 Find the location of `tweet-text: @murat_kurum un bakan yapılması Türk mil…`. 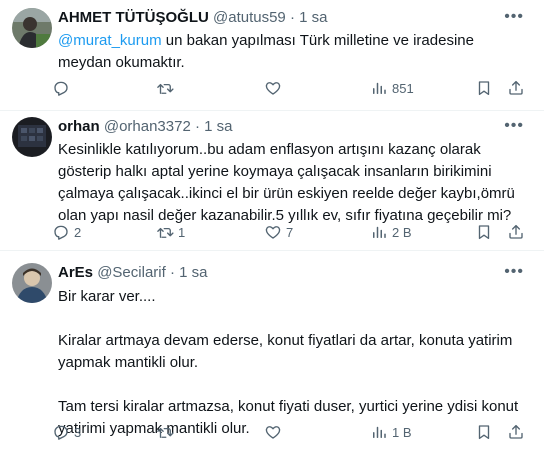

tweet-text: @murat_kurum un bakan yapılması Türk mil… is located at coordinates (293, 52).